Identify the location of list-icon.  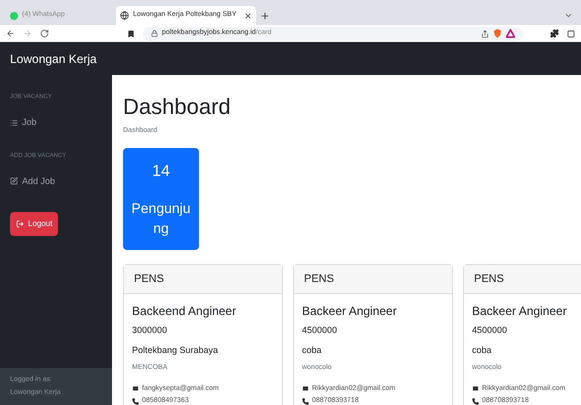
(14, 122).